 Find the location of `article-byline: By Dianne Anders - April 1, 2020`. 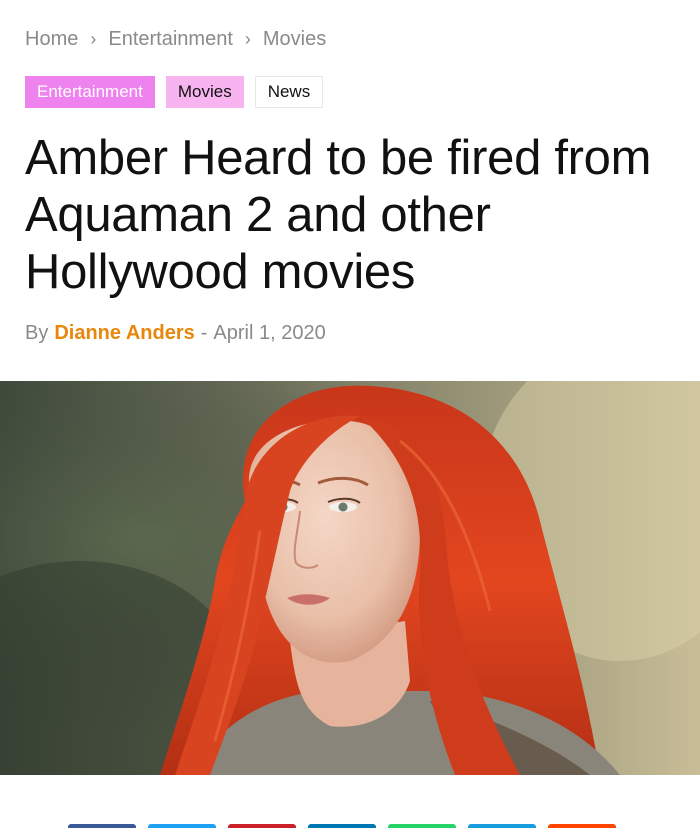

article-byline: By Dianne Anders - April 1, 2020 is located at coordinates (175, 333).